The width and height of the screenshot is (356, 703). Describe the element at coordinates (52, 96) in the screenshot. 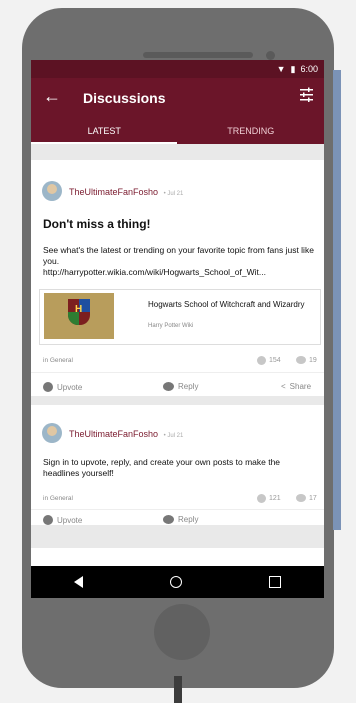

I see `back-arrow-icon: ←` at that location.